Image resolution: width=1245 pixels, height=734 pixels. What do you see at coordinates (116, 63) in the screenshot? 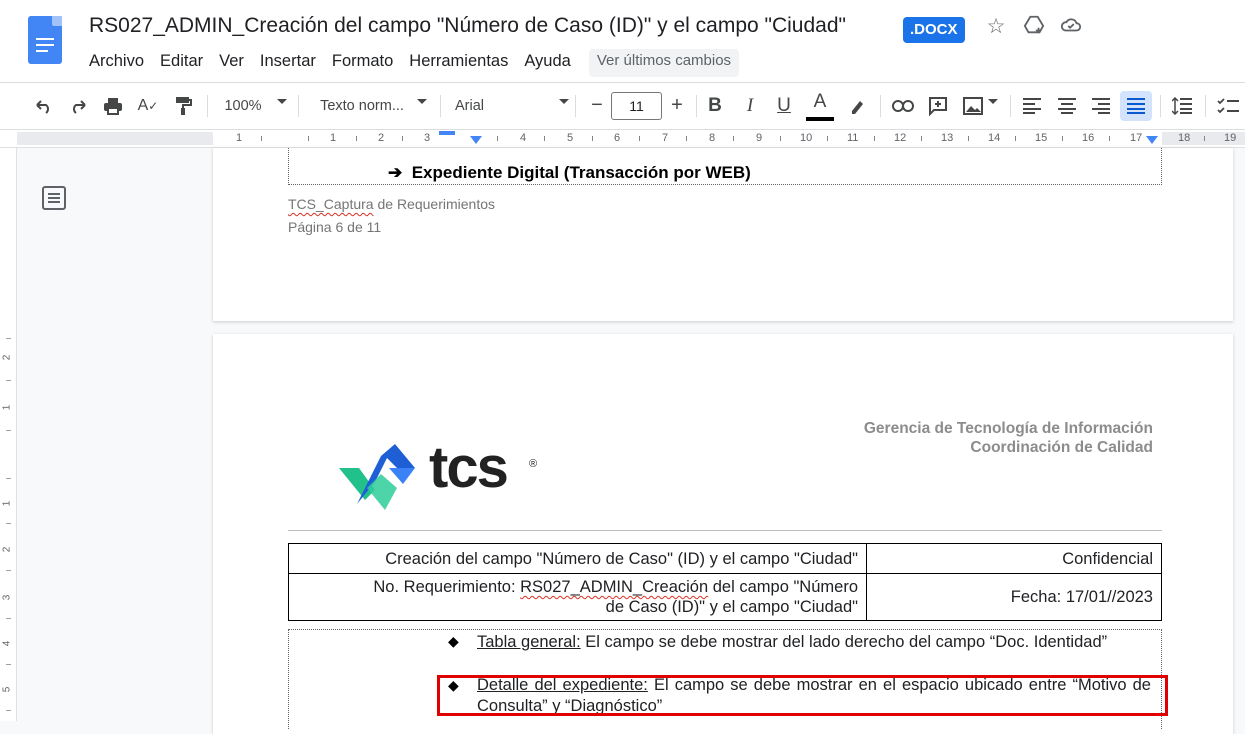
I see `menu-archivo: Archivo` at bounding box center [116, 63].